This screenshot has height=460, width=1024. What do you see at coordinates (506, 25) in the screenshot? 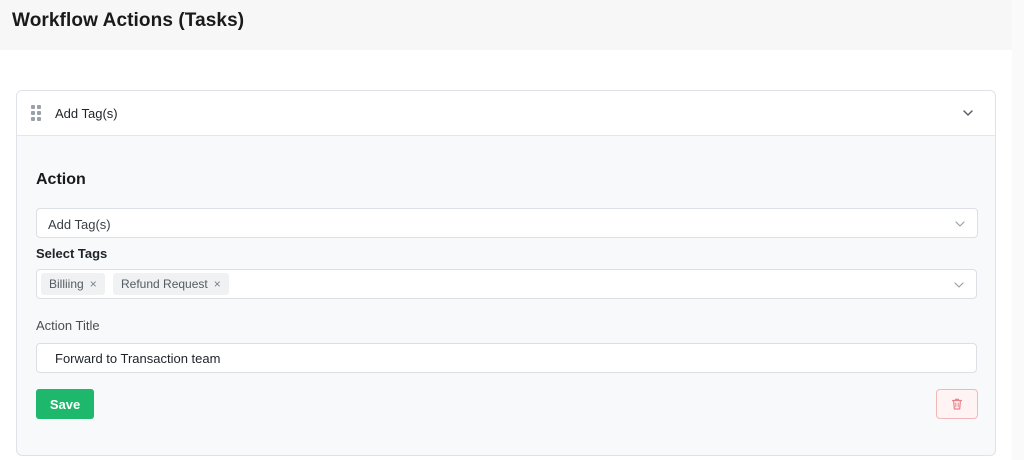
I see `page-header: Workflow Actions (Tasks)` at bounding box center [506, 25].